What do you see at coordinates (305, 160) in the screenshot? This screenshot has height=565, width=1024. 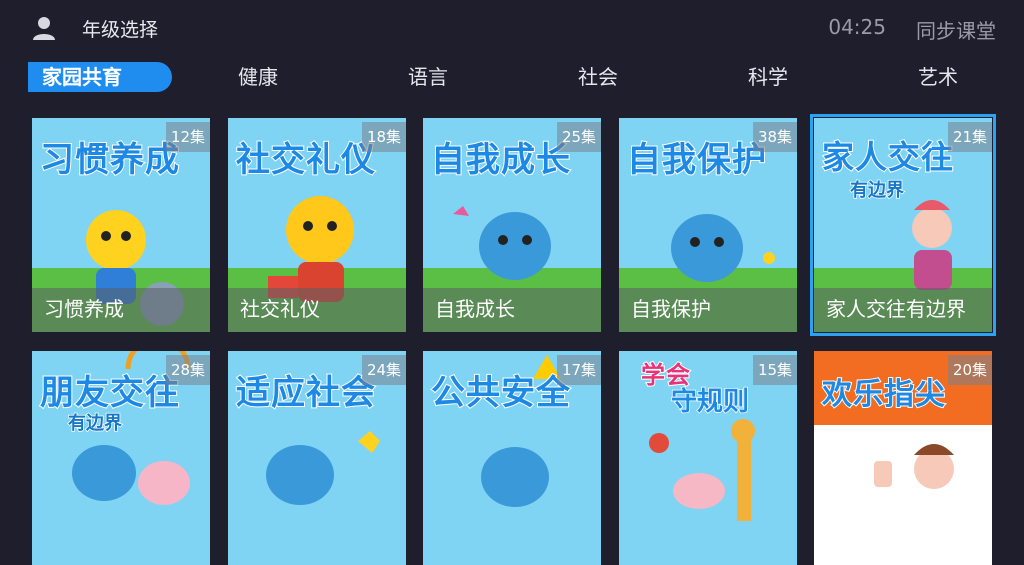 I see `cover-title: 社交礼仪` at bounding box center [305, 160].